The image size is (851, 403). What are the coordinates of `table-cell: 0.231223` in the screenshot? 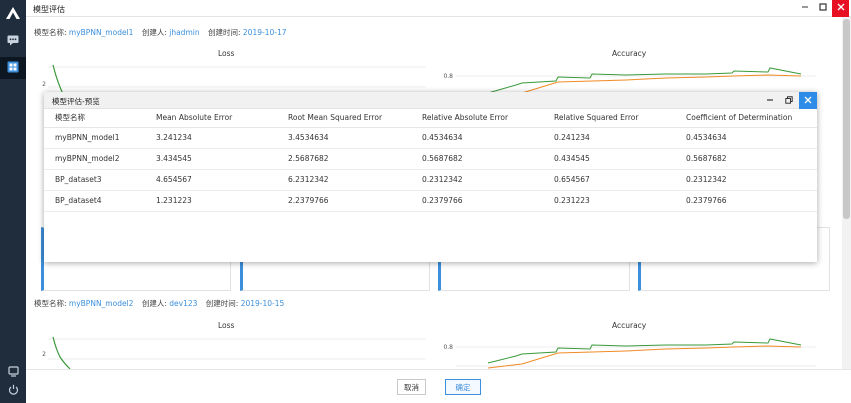 It's located at (609, 201).